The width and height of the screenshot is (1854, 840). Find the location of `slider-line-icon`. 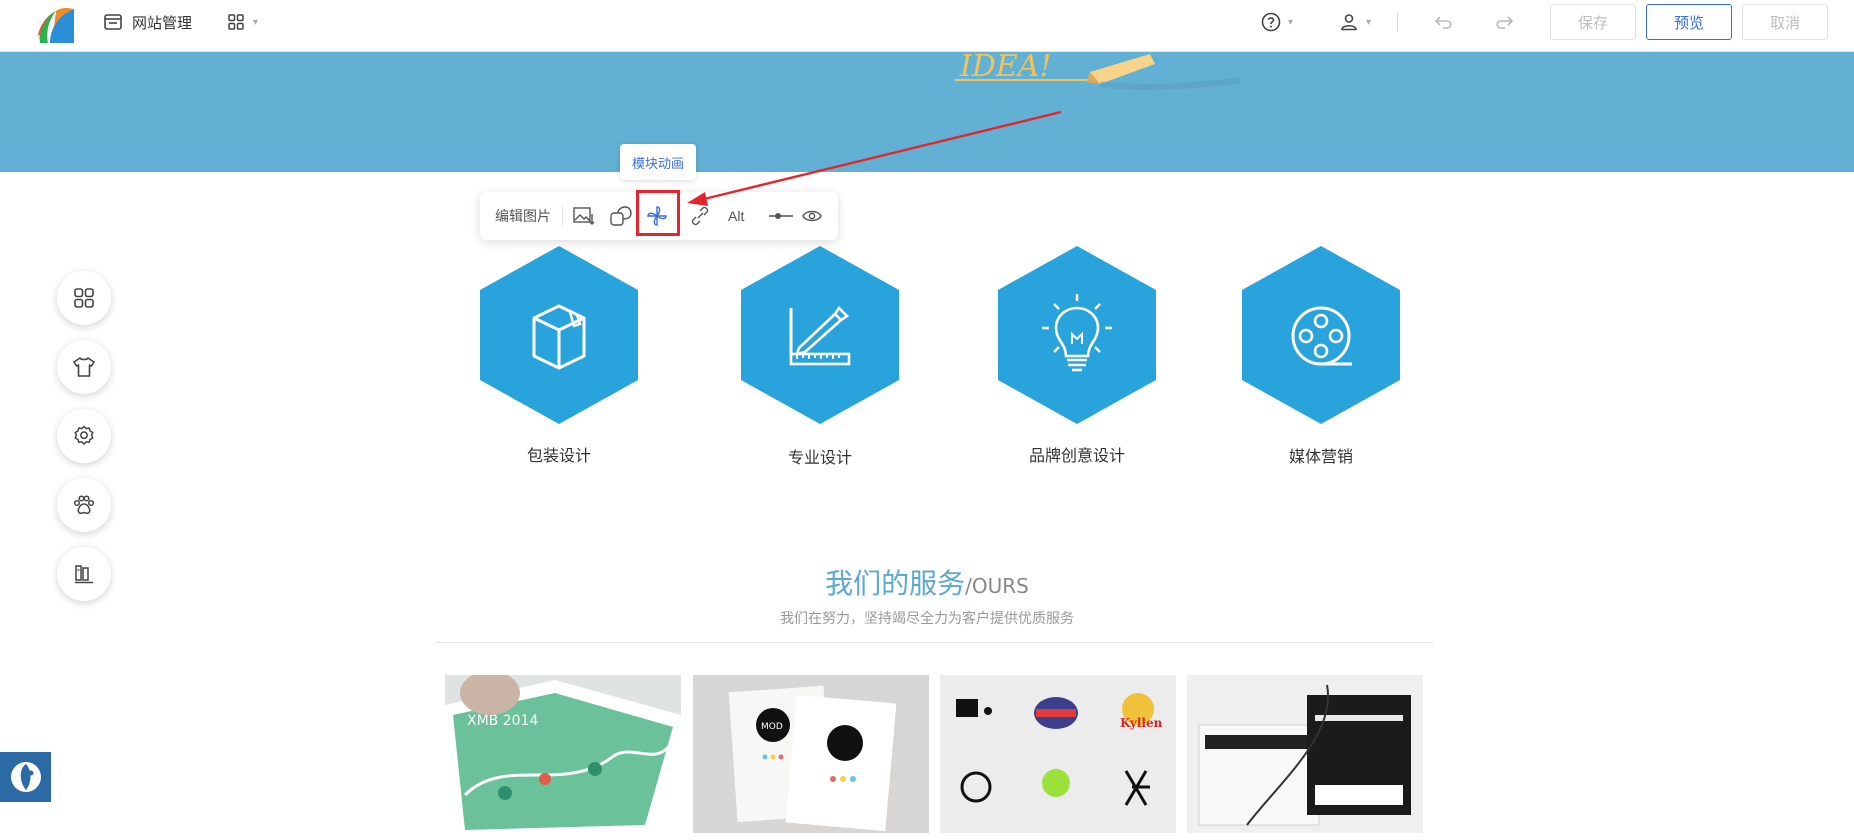

slider-line-icon is located at coordinates (781, 216).